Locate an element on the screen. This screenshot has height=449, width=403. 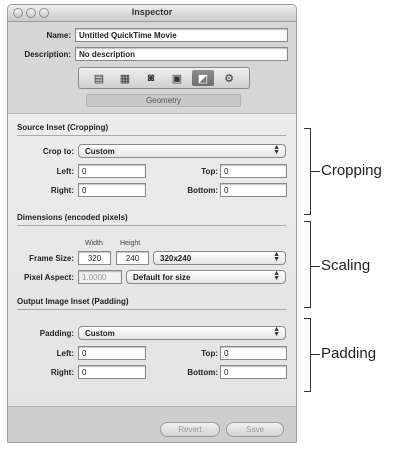
padding-right-field: 0 is located at coordinates (112, 372).